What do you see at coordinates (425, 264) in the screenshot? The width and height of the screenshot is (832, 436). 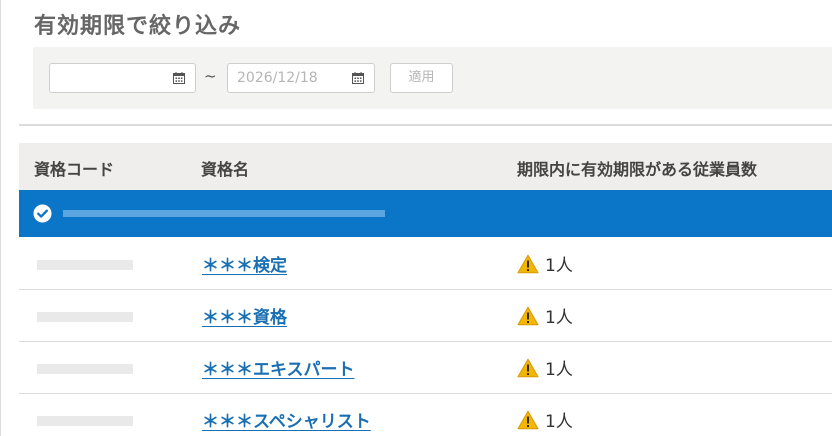 I see `table-row: ＊＊＊検定 1人` at bounding box center [425, 264].